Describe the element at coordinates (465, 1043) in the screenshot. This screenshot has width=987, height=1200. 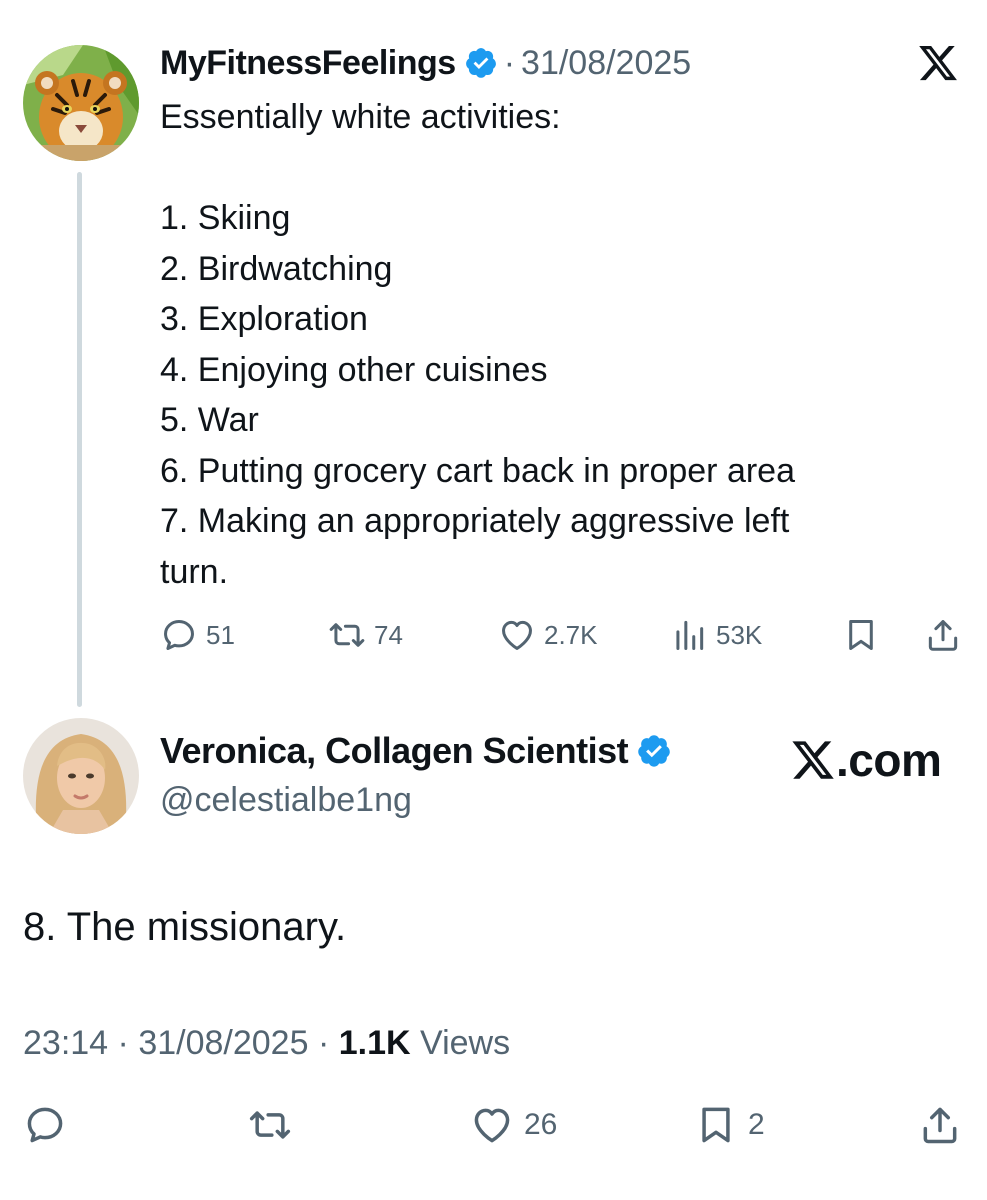
I see `tweet2-views-label: Views` at that location.